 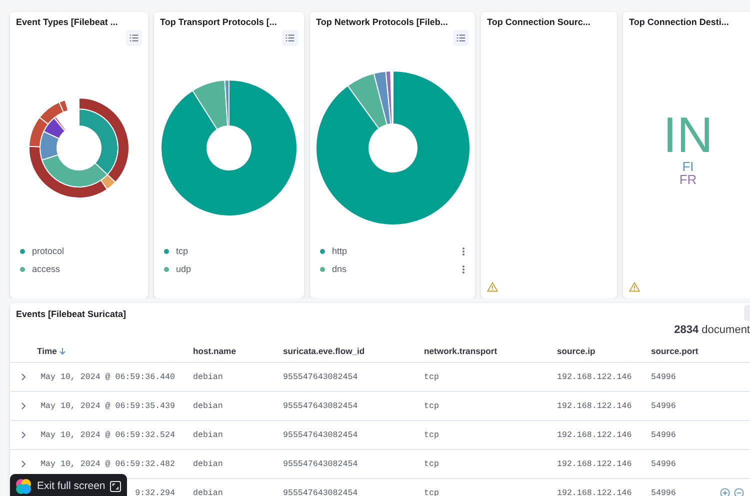 What do you see at coordinates (393, 251) in the screenshot?
I see `legend-label: http` at bounding box center [393, 251].